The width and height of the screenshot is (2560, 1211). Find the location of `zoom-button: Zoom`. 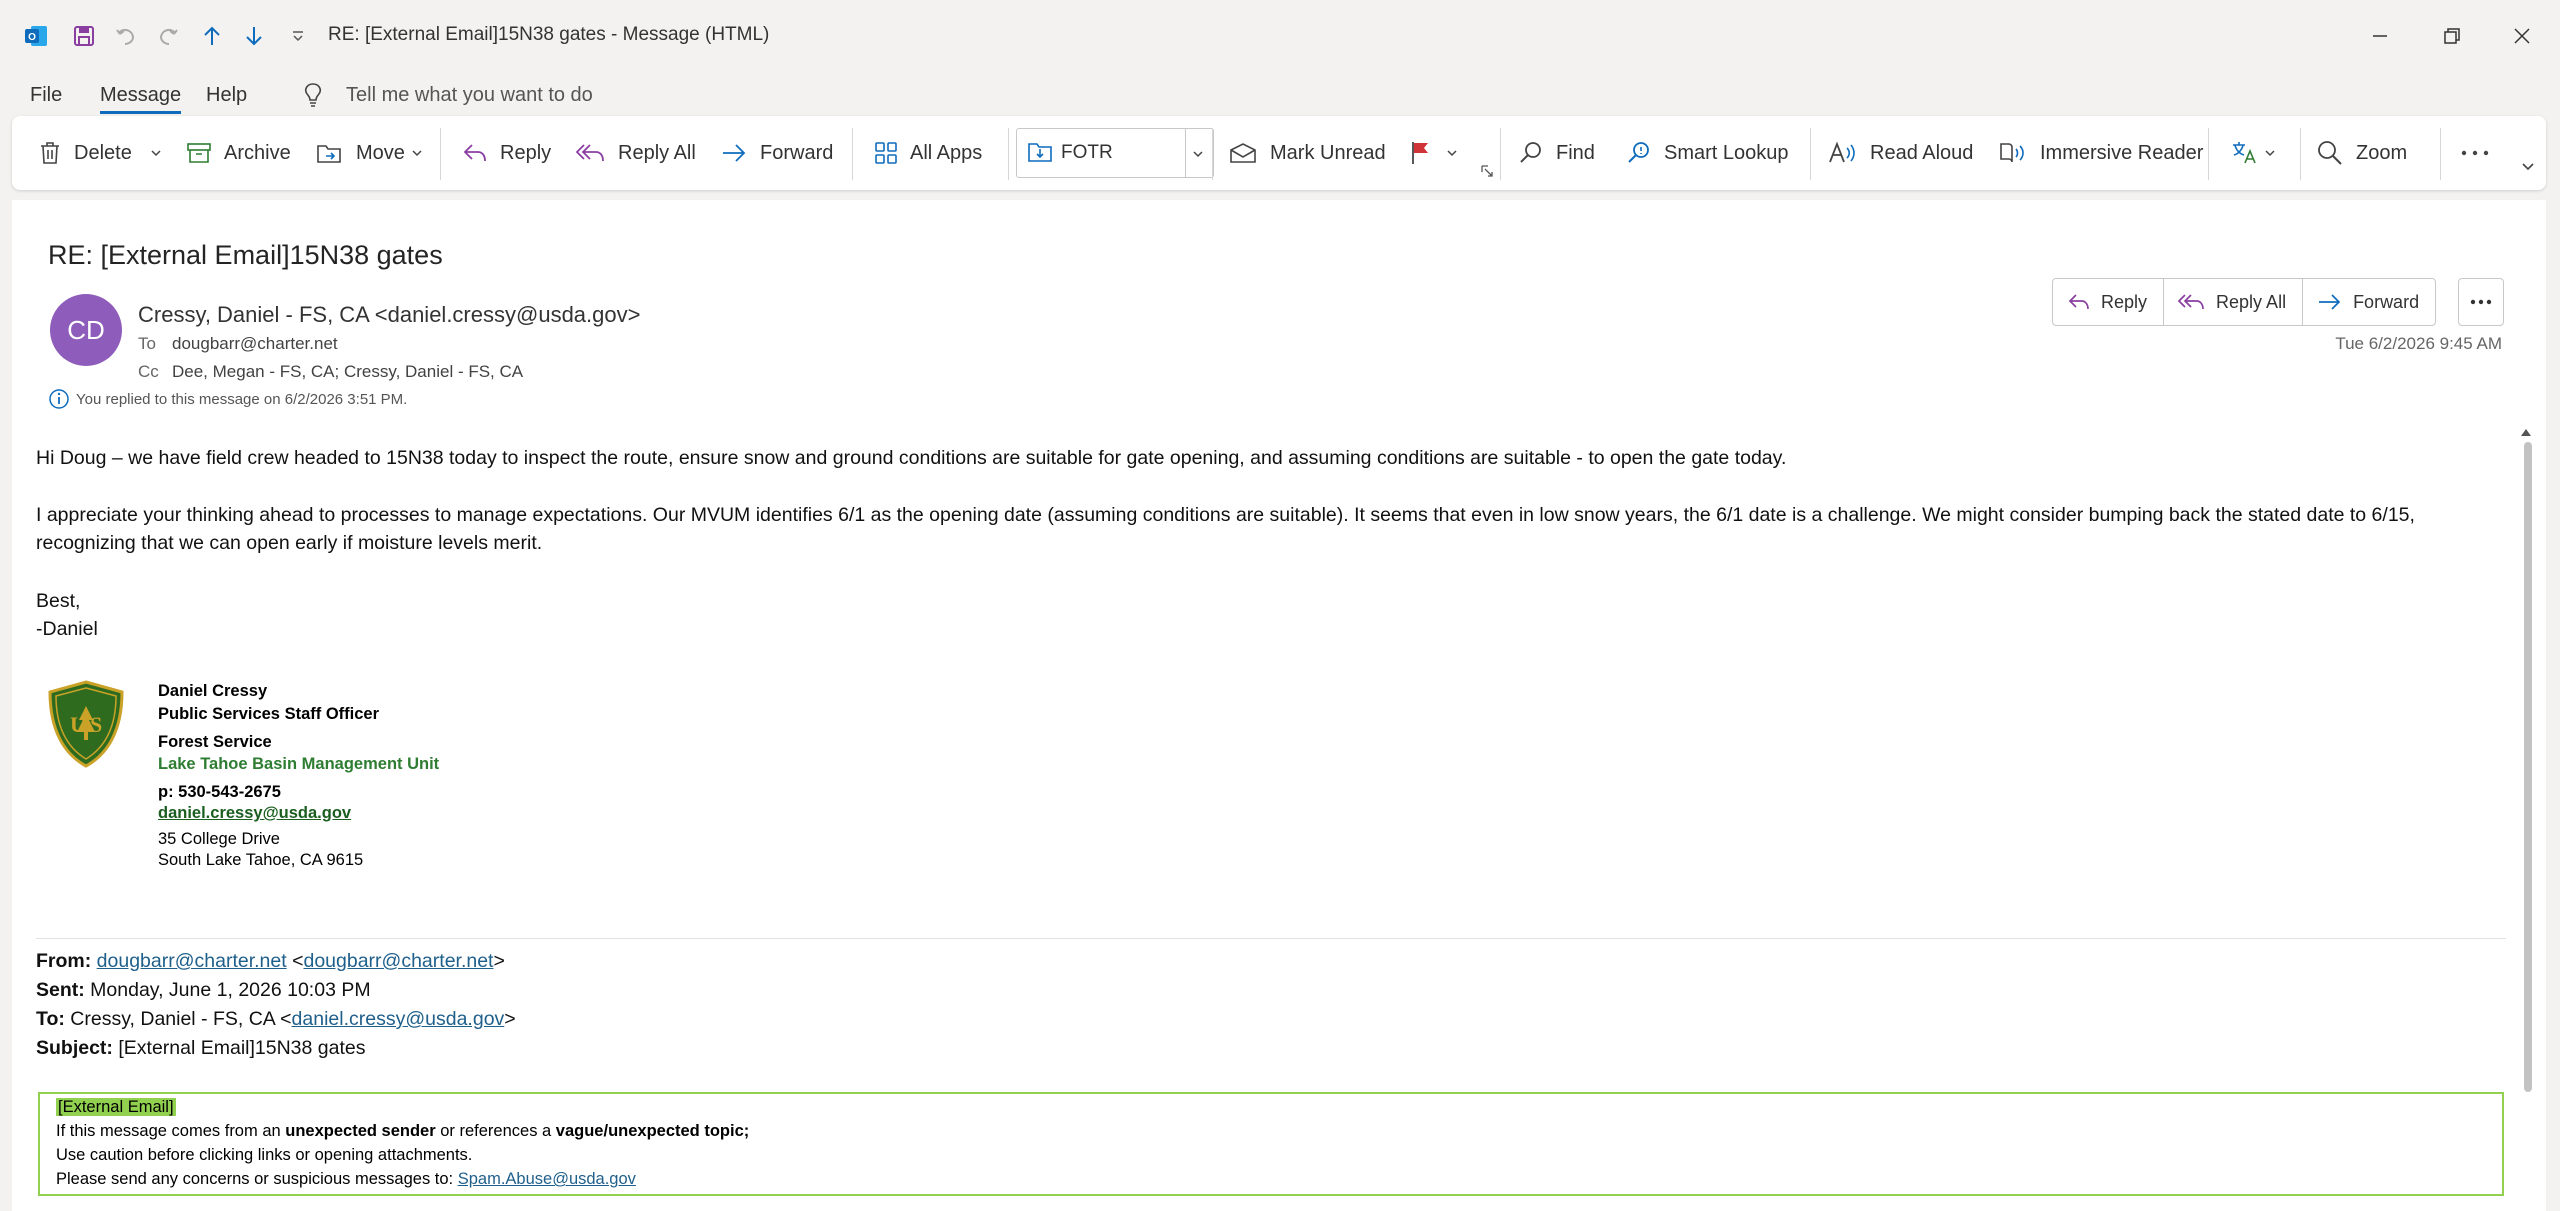

zoom-button: Zoom is located at coordinates (2361, 153).